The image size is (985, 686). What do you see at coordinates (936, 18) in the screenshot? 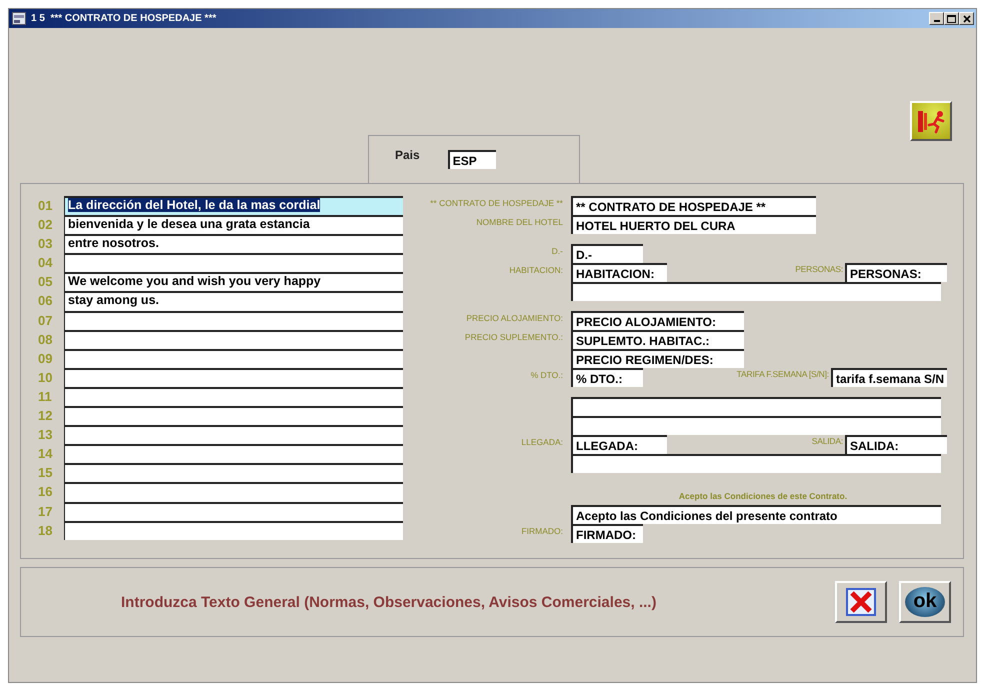
I see `minimize-button` at bounding box center [936, 18].